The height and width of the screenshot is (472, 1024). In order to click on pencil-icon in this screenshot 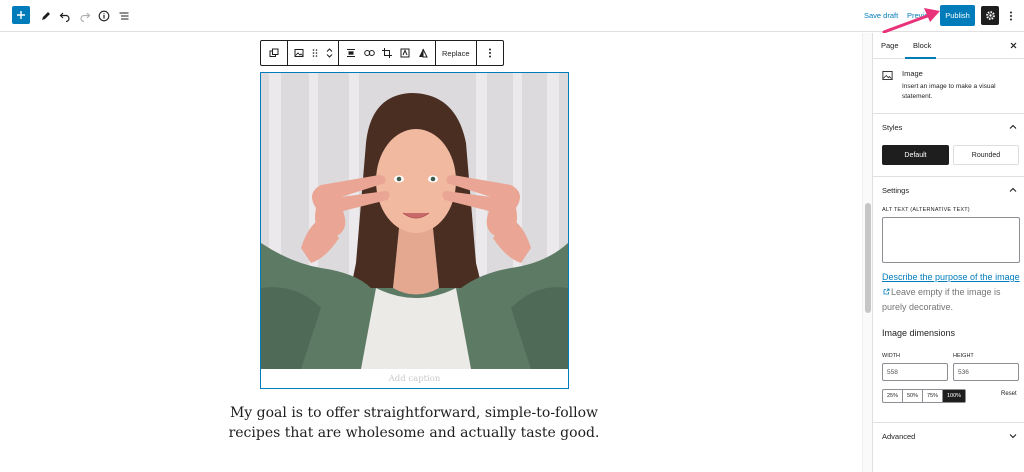, I will do `click(46, 16)`.